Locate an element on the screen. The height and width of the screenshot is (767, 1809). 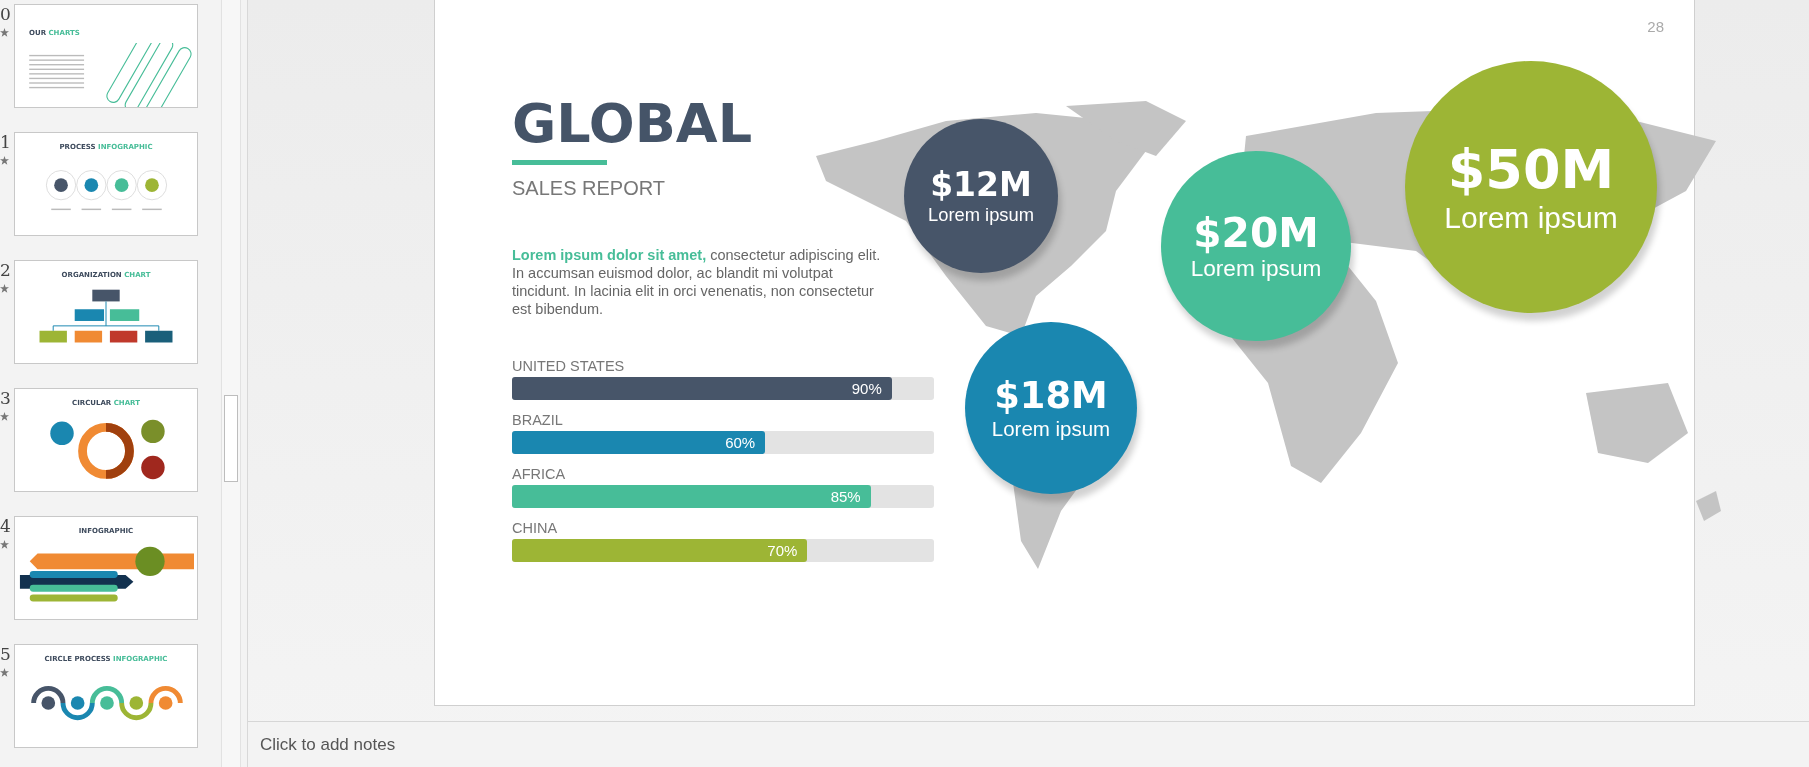
progress-fill: 85% is located at coordinates (691, 496).